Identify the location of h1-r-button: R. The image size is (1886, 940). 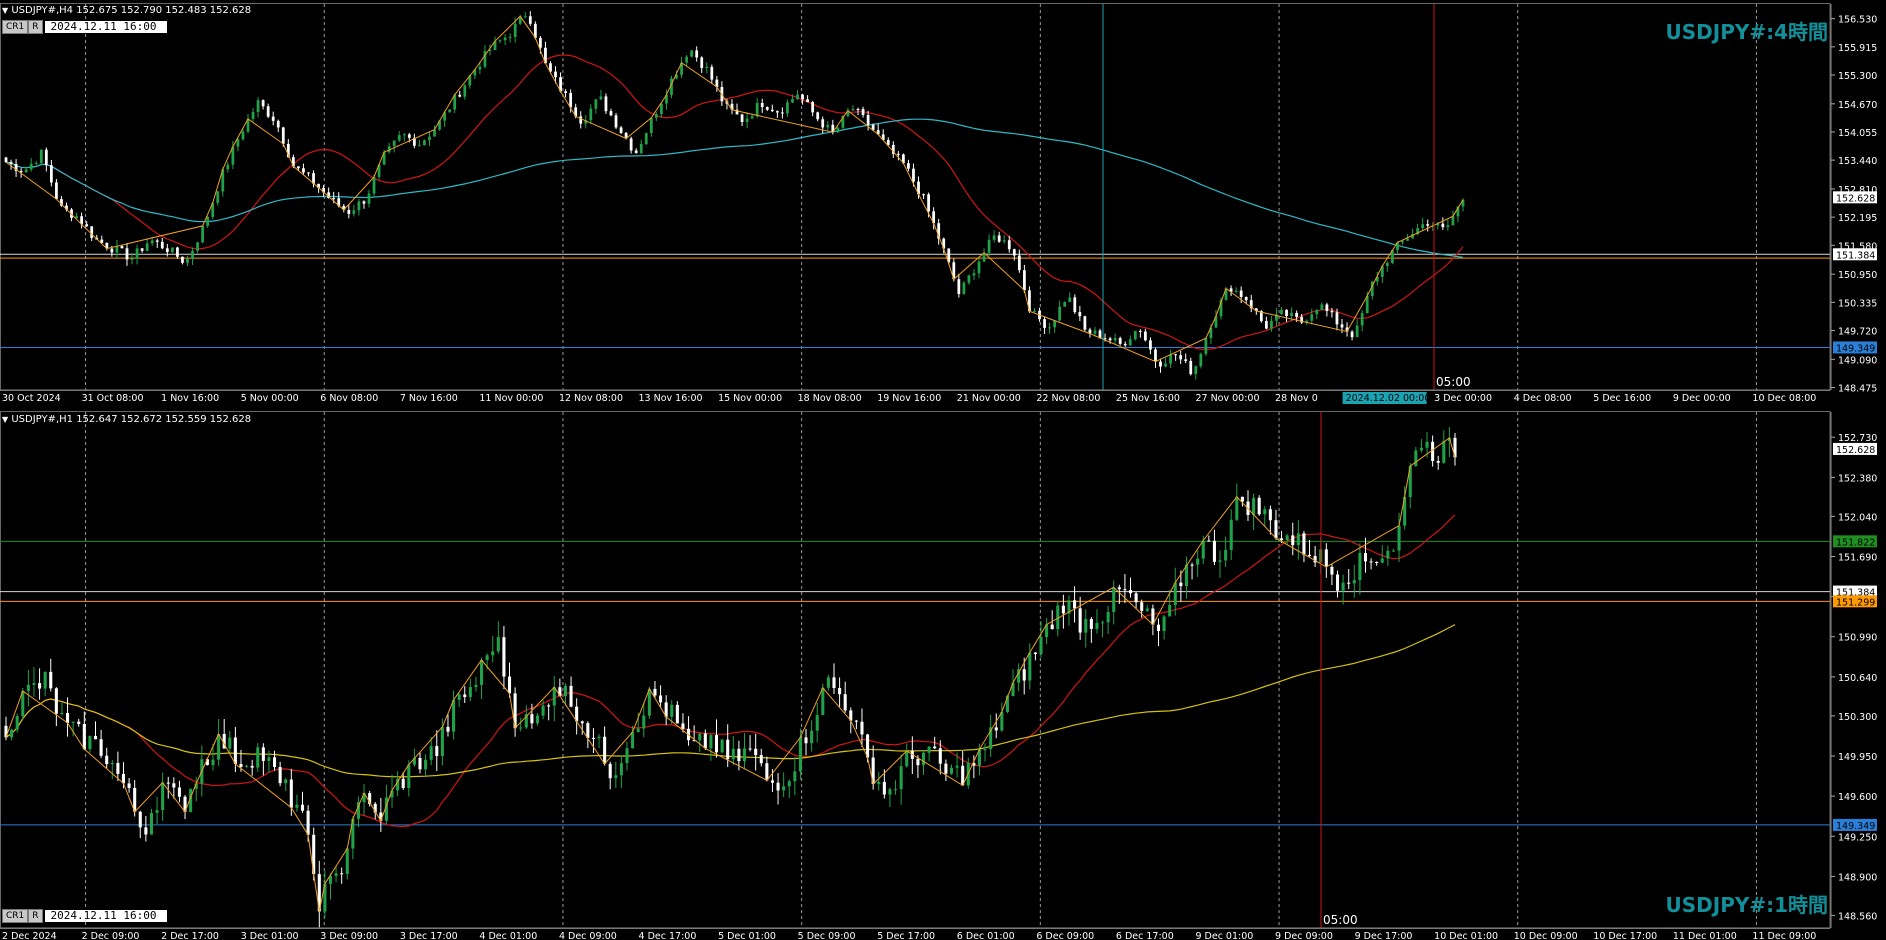
(35, 916).